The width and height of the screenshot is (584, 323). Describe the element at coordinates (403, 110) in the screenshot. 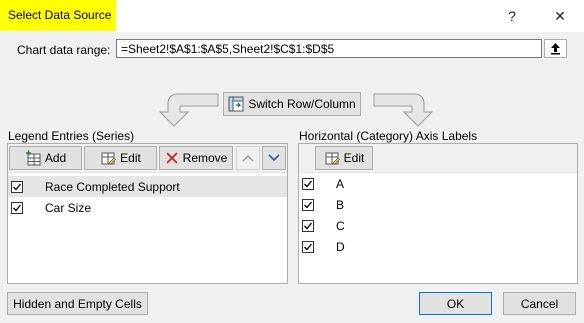

I see `right-curved-arrow-icon` at that location.